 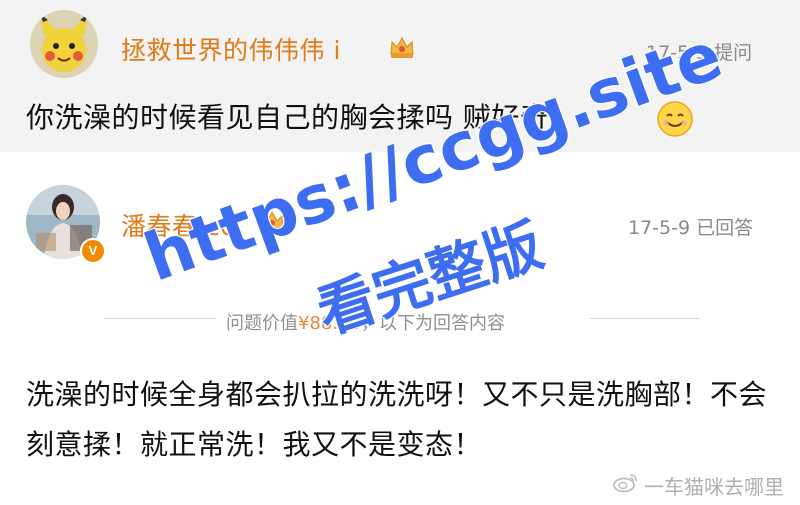 I want to click on question-price: ¥88.00, so click(x=329, y=323).